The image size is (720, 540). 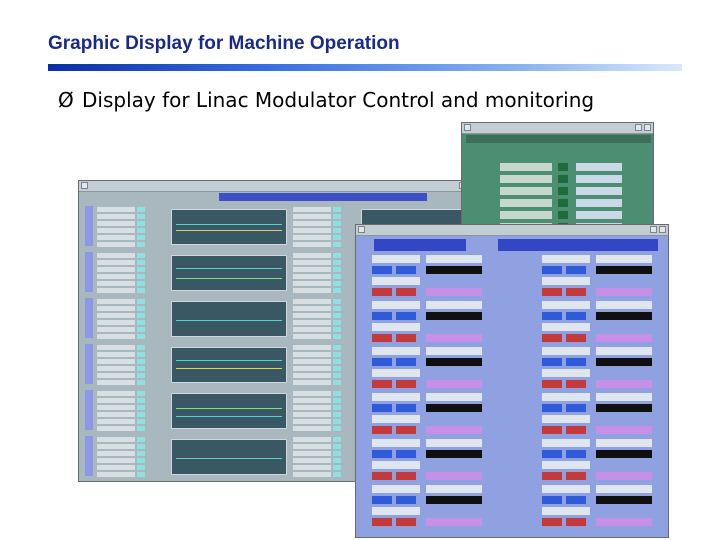 What do you see at coordinates (323, 197) in the screenshot?
I see `window-header-bar` at bounding box center [323, 197].